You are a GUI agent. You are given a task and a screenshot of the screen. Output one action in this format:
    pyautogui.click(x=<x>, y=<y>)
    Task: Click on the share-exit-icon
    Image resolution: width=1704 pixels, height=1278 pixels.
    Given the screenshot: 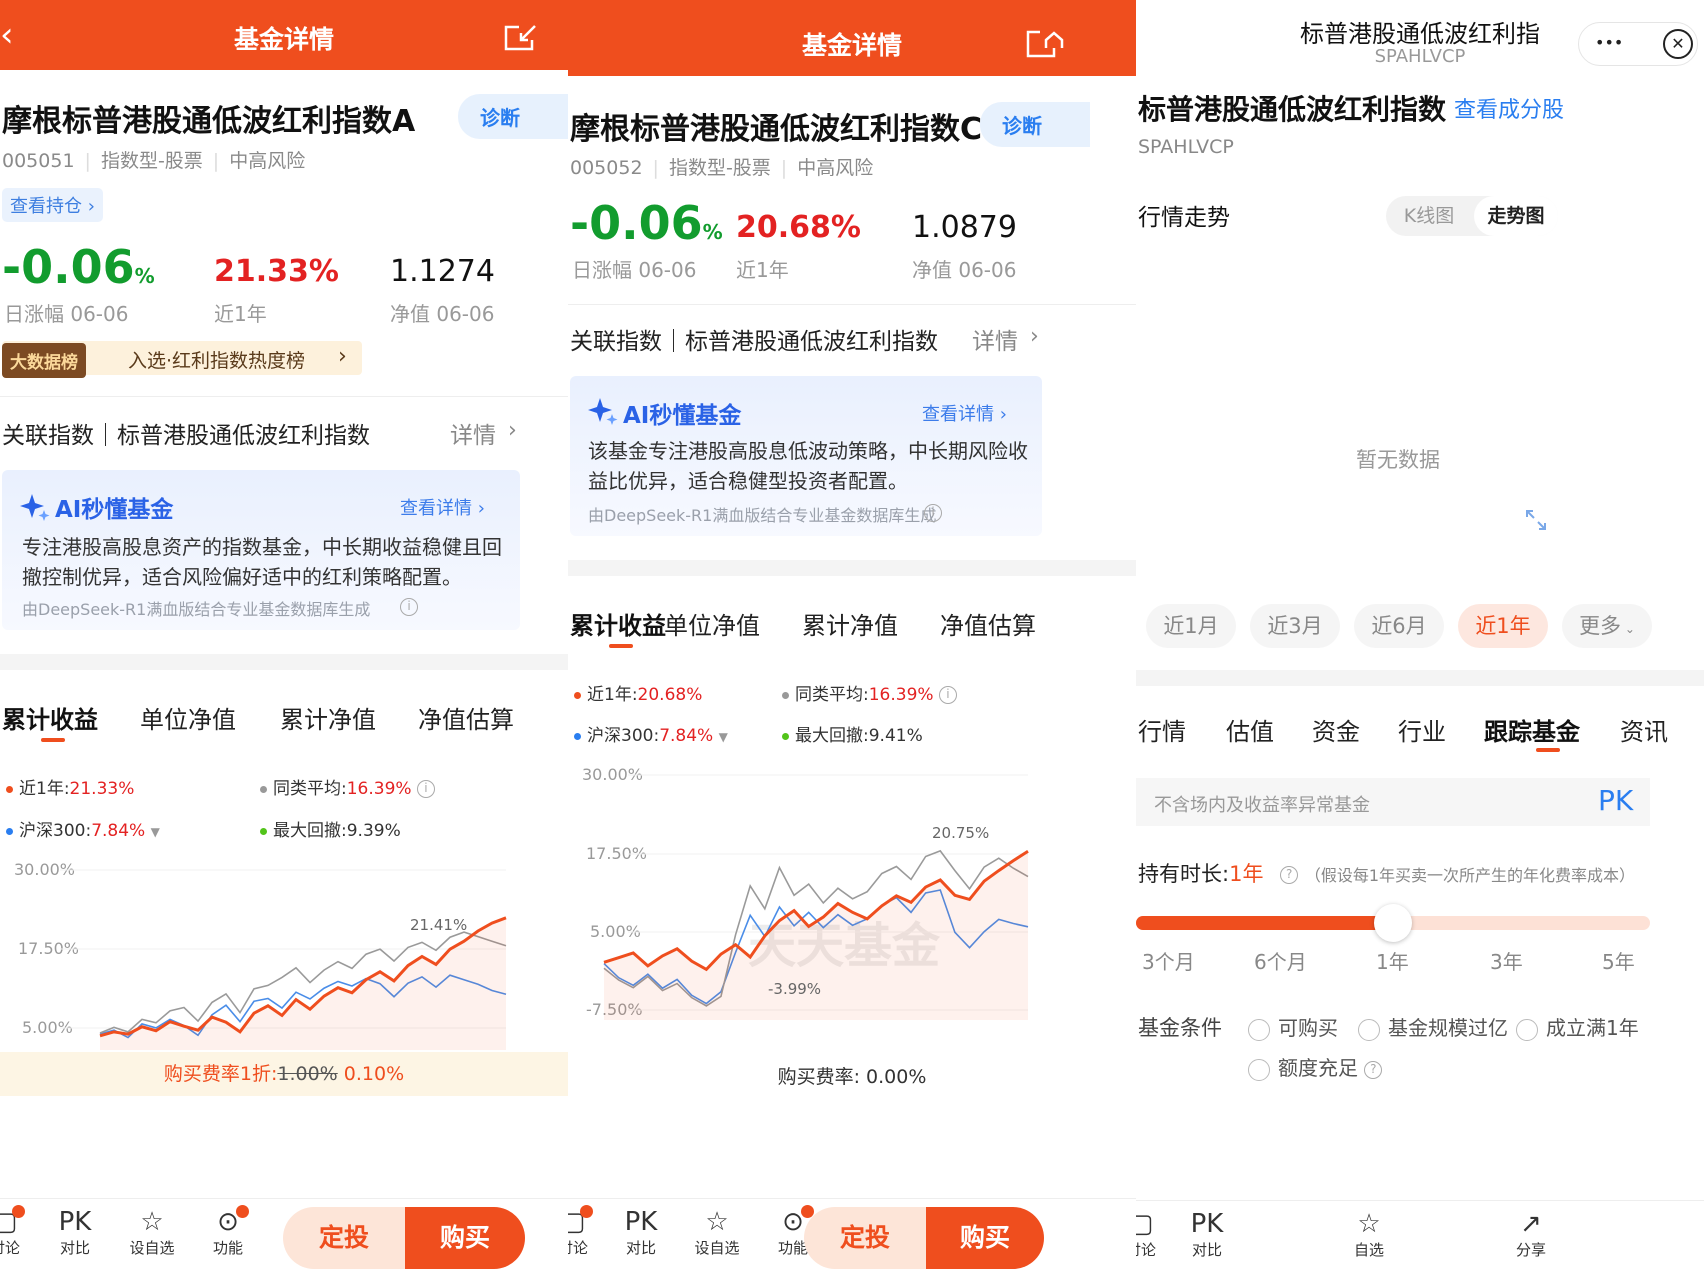 What is the action you would take?
    pyautogui.click(x=520, y=38)
    